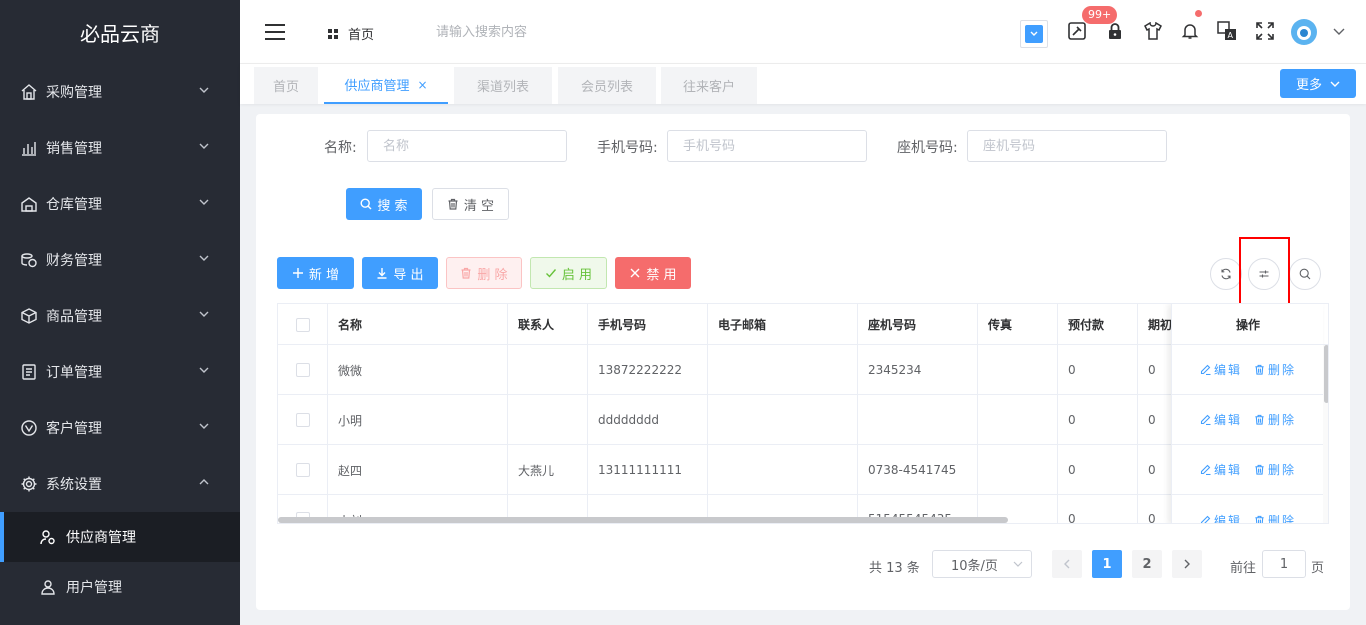  What do you see at coordinates (1326, 374) in the screenshot?
I see `scrollbar-thumb` at bounding box center [1326, 374].